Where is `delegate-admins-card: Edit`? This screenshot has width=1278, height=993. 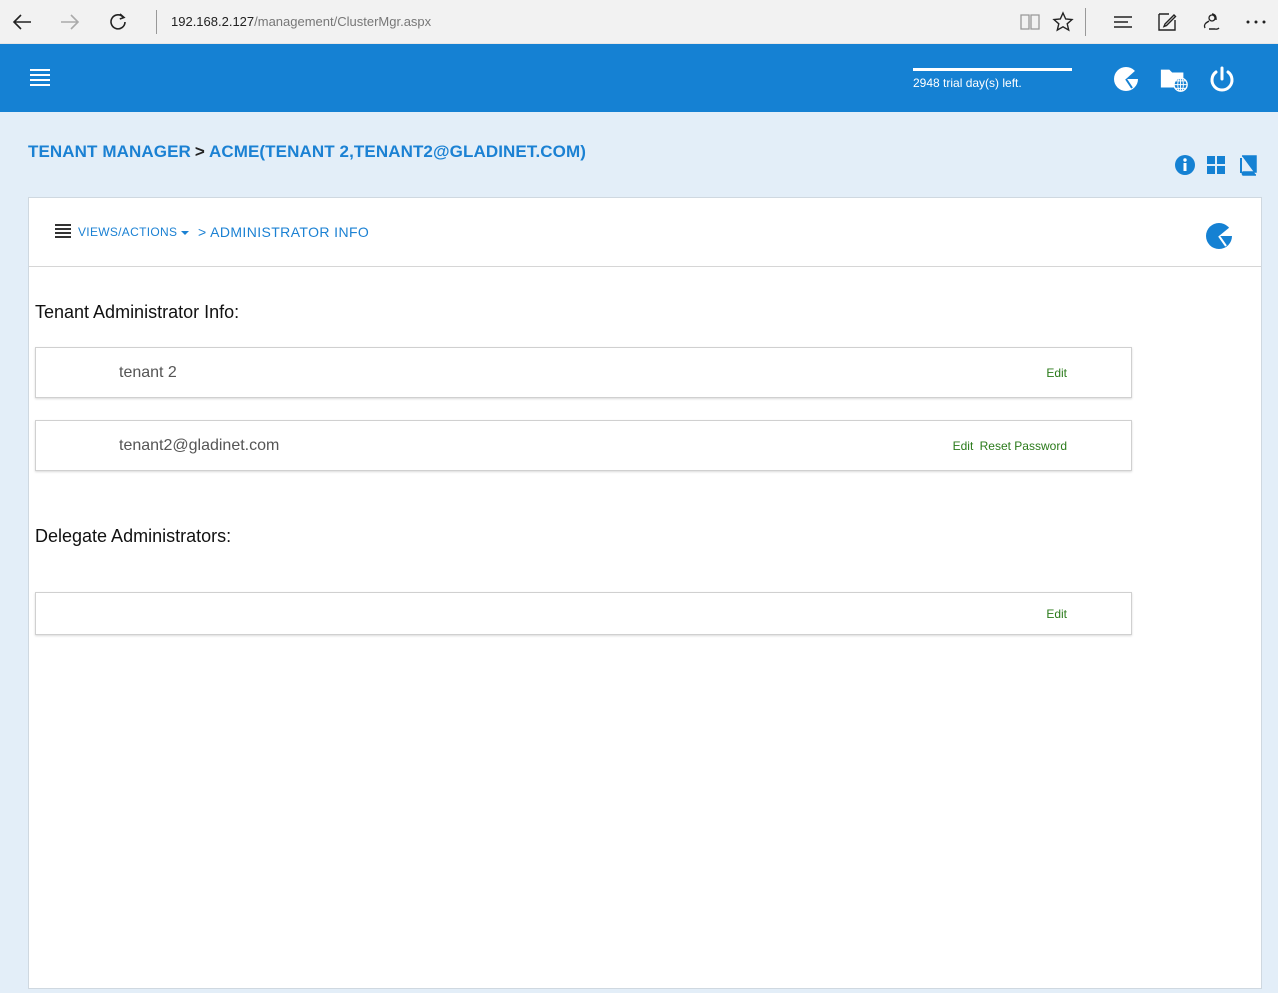
delegate-admins-card: Edit is located at coordinates (583, 613).